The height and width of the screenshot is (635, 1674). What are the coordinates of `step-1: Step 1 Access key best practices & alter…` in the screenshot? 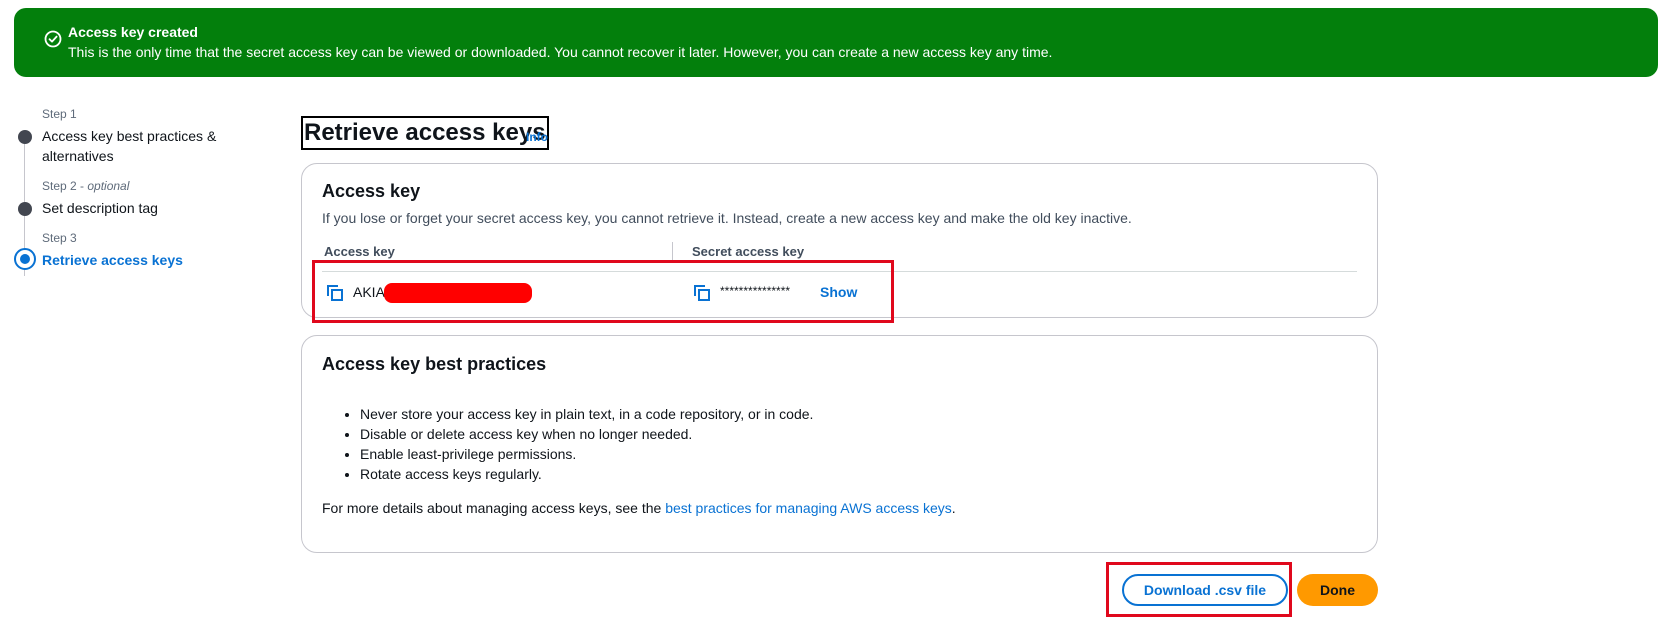 It's located at (134, 136).